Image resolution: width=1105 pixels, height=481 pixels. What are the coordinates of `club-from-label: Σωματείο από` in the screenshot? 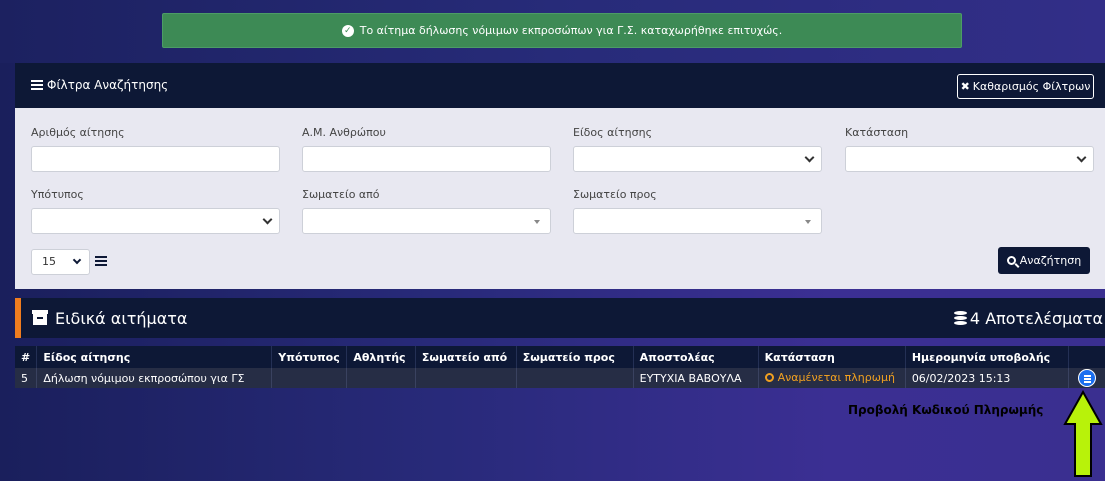 It's located at (341, 194).